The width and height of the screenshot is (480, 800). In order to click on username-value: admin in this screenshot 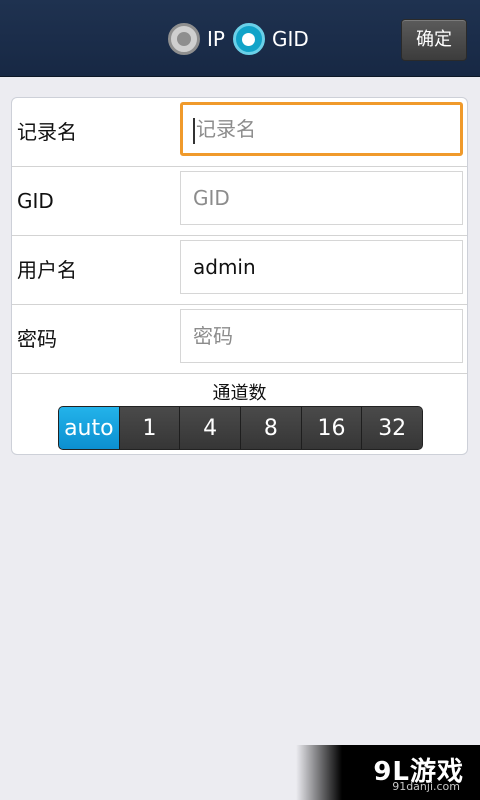, I will do `click(224, 267)`.